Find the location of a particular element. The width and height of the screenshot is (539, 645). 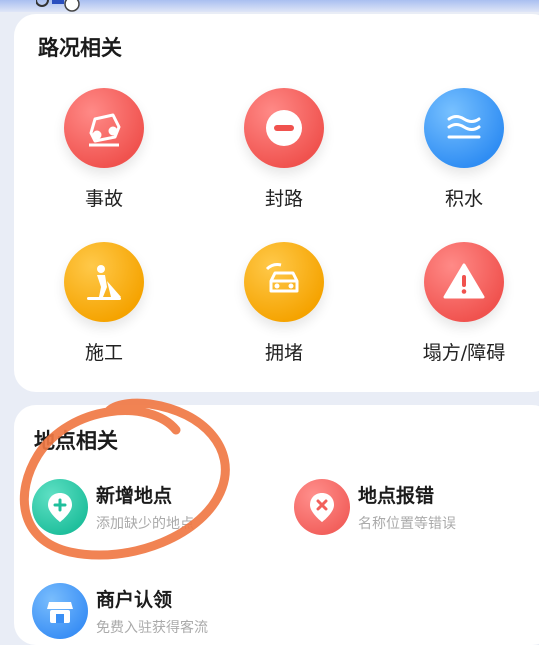

tile-landslide-obstacle: 塌方/障碍 is located at coordinates (464, 303).